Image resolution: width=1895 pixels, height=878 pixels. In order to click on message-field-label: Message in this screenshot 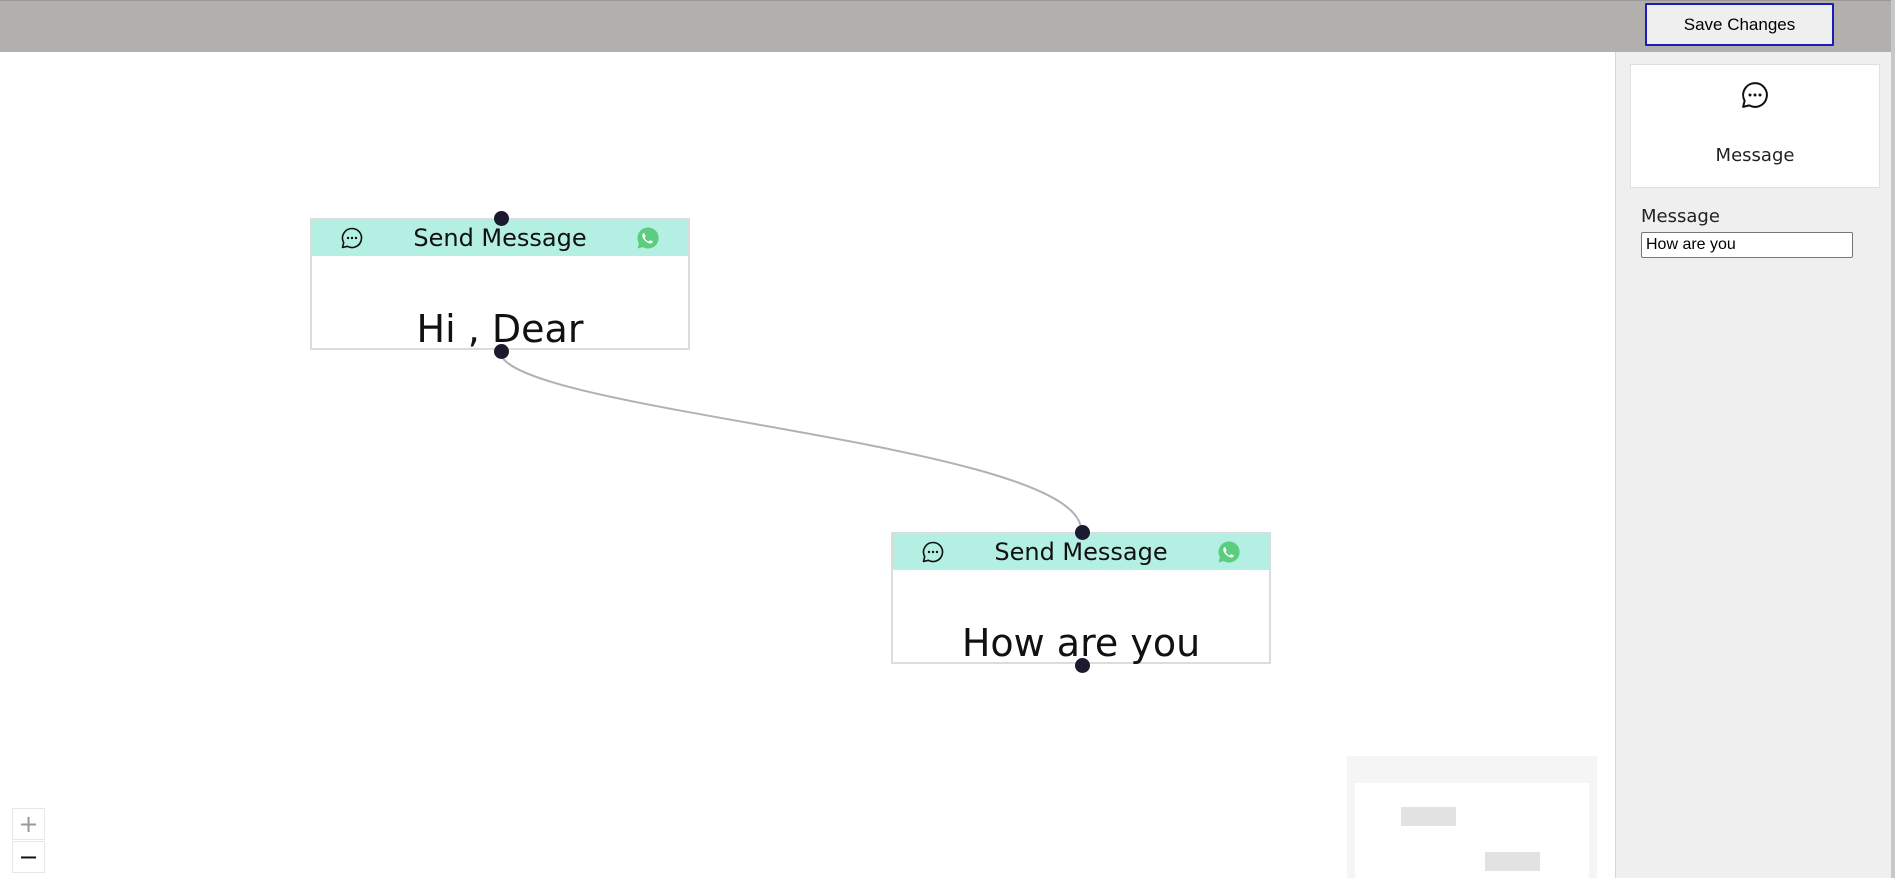, I will do `click(1680, 216)`.